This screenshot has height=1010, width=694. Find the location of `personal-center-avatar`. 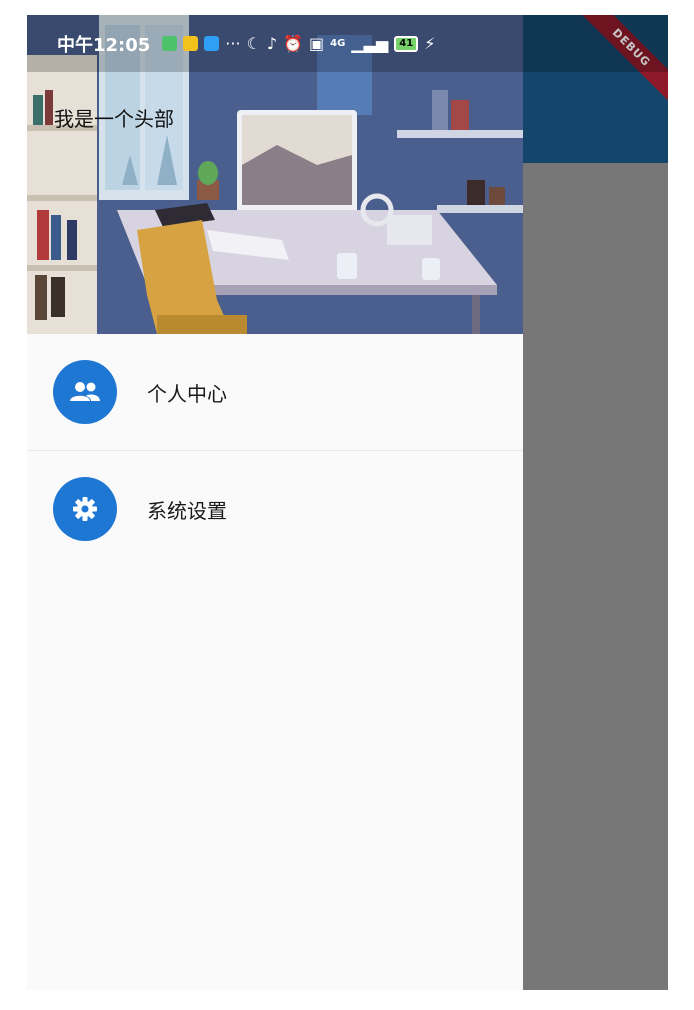

personal-center-avatar is located at coordinates (85, 392).